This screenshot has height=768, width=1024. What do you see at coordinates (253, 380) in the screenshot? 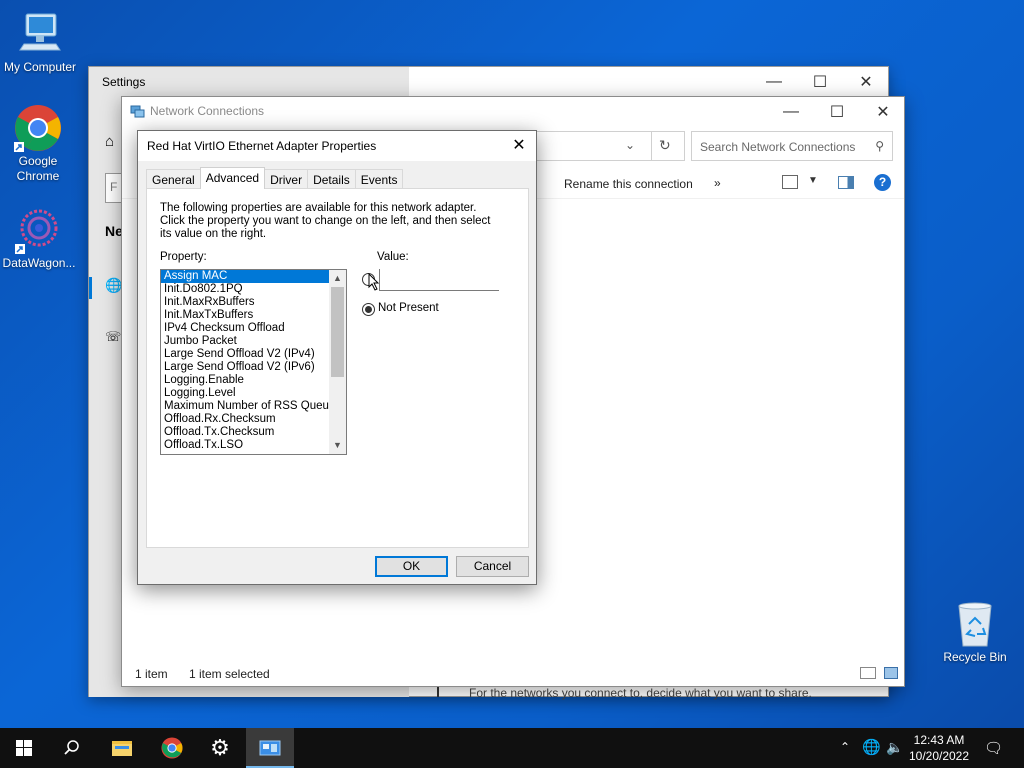
I see `list-item: Logging.Enable` at bounding box center [253, 380].